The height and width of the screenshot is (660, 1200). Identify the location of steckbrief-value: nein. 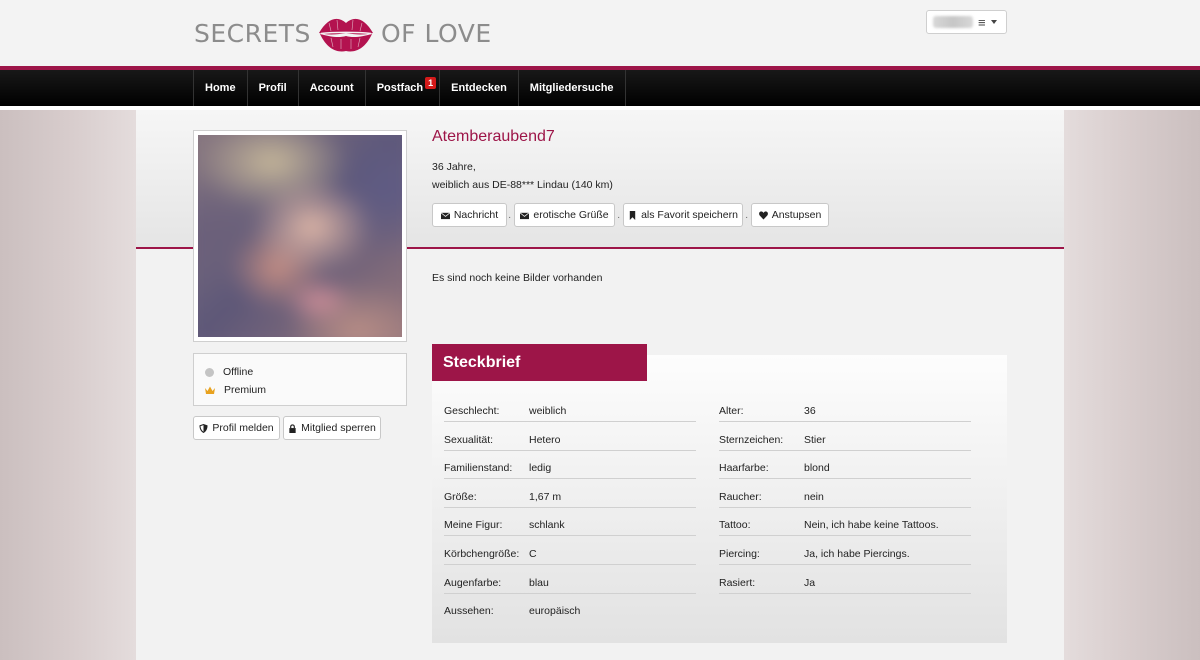
(814, 496).